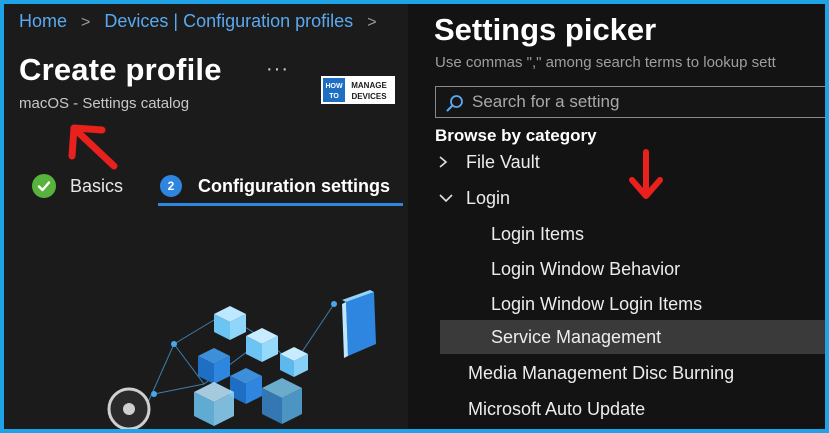  Describe the element at coordinates (241, 359) in the screenshot. I see `settings-illustration-icon` at that location.